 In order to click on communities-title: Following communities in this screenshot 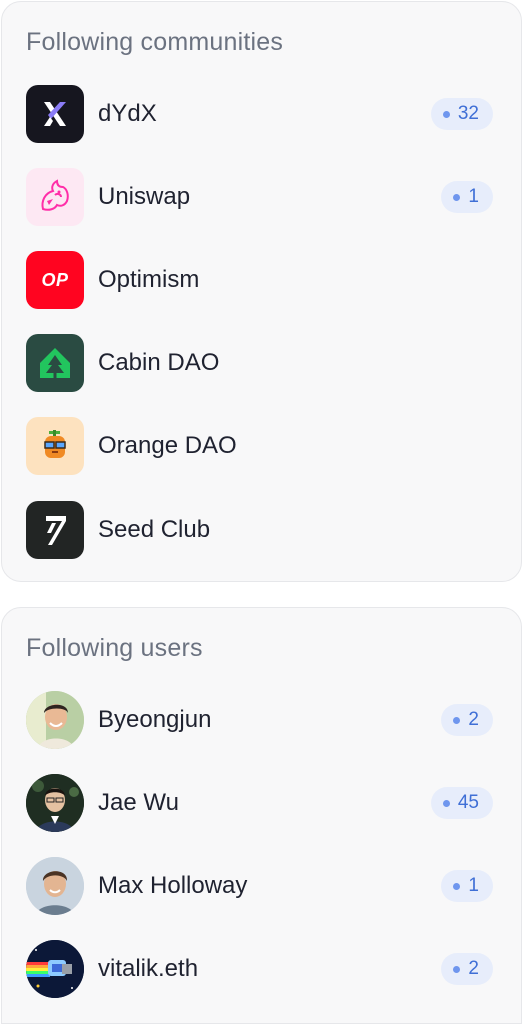, I will do `click(155, 42)`.